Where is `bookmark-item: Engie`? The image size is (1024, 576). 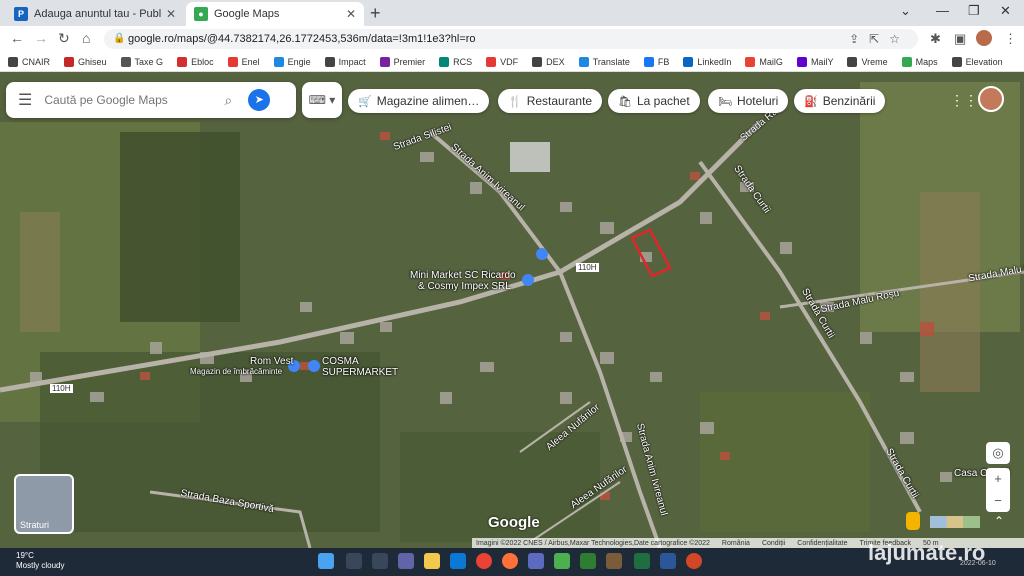
bookmark-item: Engie is located at coordinates (292, 61).